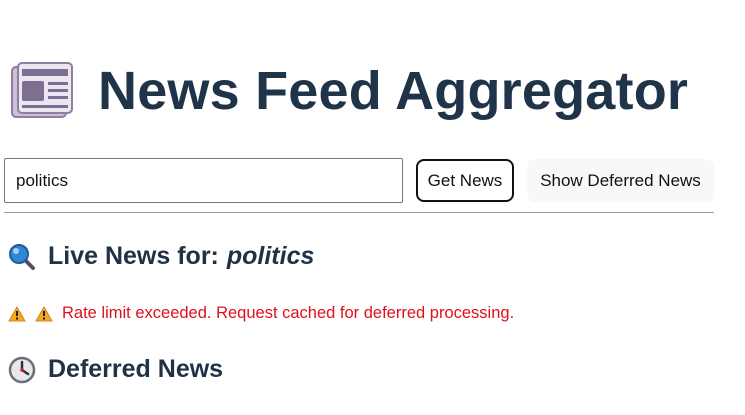  Describe the element at coordinates (136, 369) in the screenshot. I see `deferred-news-label: Deferred News` at that location.